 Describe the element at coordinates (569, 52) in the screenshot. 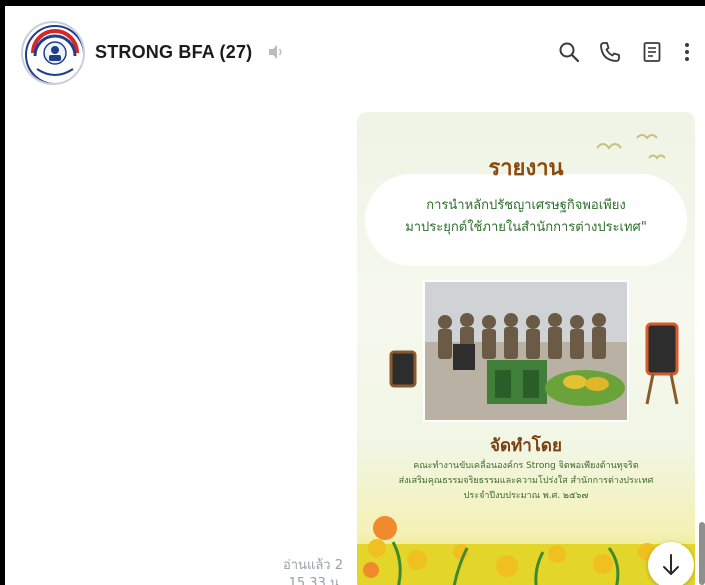

I see `search-icon` at that location.